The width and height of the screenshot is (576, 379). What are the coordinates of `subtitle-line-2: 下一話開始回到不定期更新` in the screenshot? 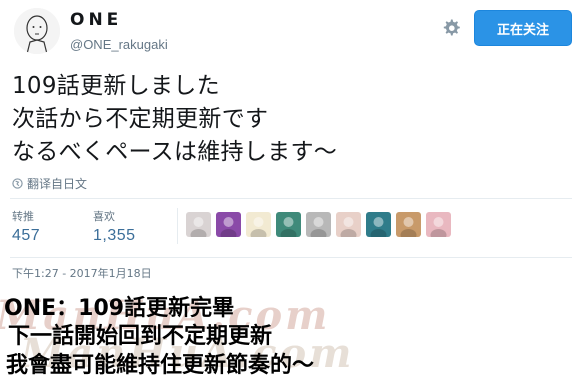 It's located at (140, 336).